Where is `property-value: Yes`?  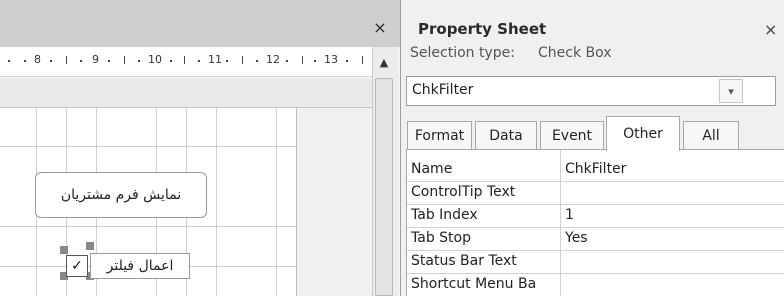
property-value: Yes is located at coordinates (576, 238).